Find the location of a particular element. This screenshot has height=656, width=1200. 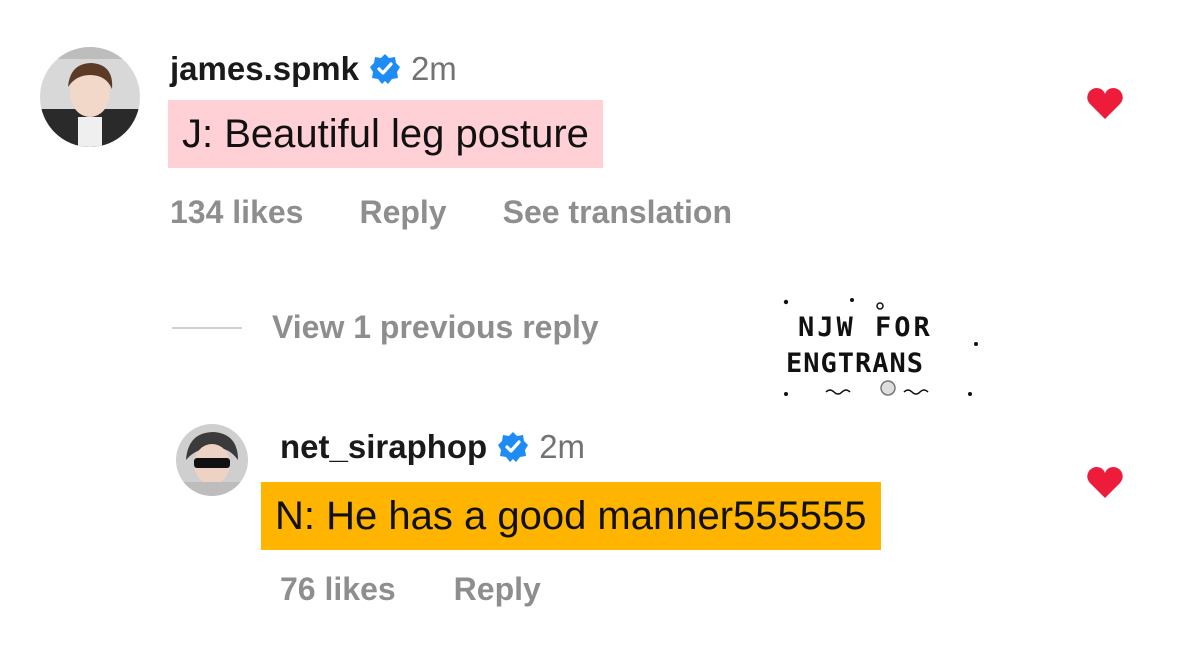

comment-text: N: He has a good manner555555 is located at coordinates (571, 516).